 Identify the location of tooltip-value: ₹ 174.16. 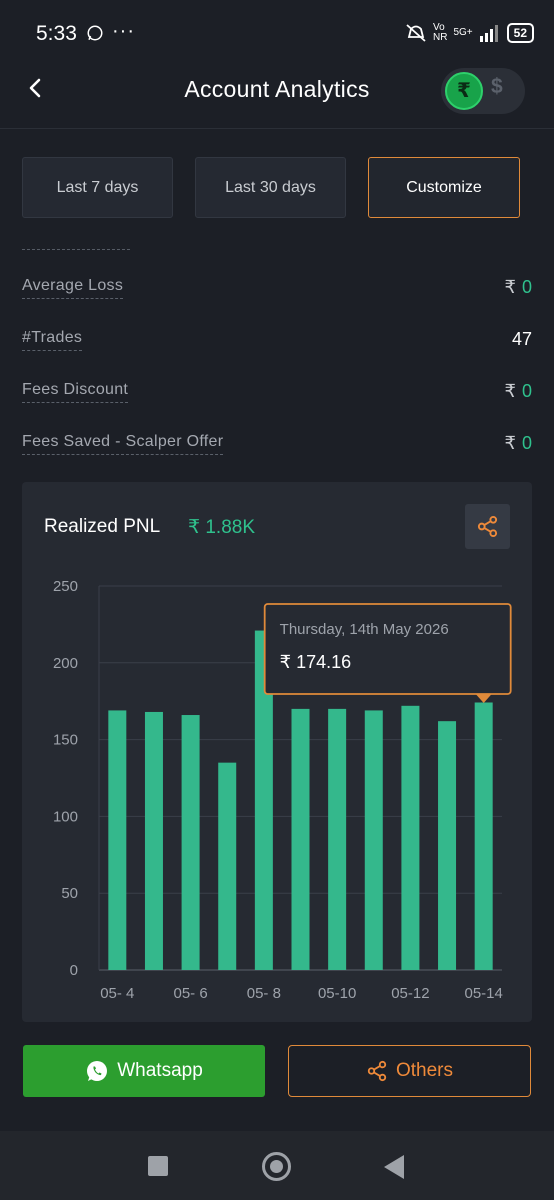
(316, 662).